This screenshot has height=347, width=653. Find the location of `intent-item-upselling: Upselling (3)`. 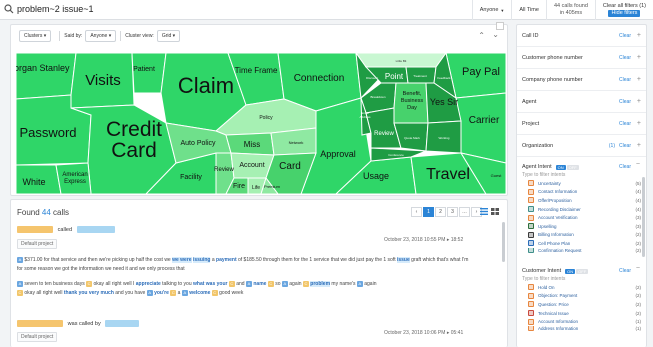

intent-item-upselling: Upselling (3) is located at coordinates (584, 226).